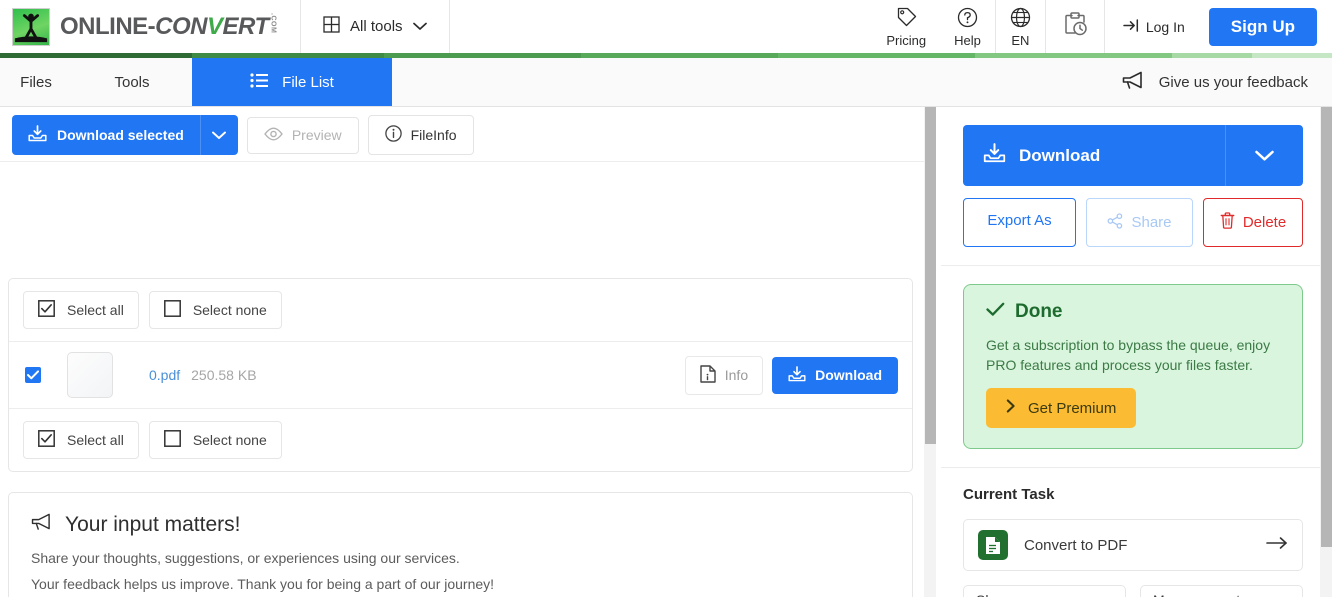 Image resolution: width=1332 pixels, height=597 pixels. What do you see at coordinates (460, 440) in the screenshot?
I see `select-row-bottom: Select all Select none` at bounding box center [460, 440].